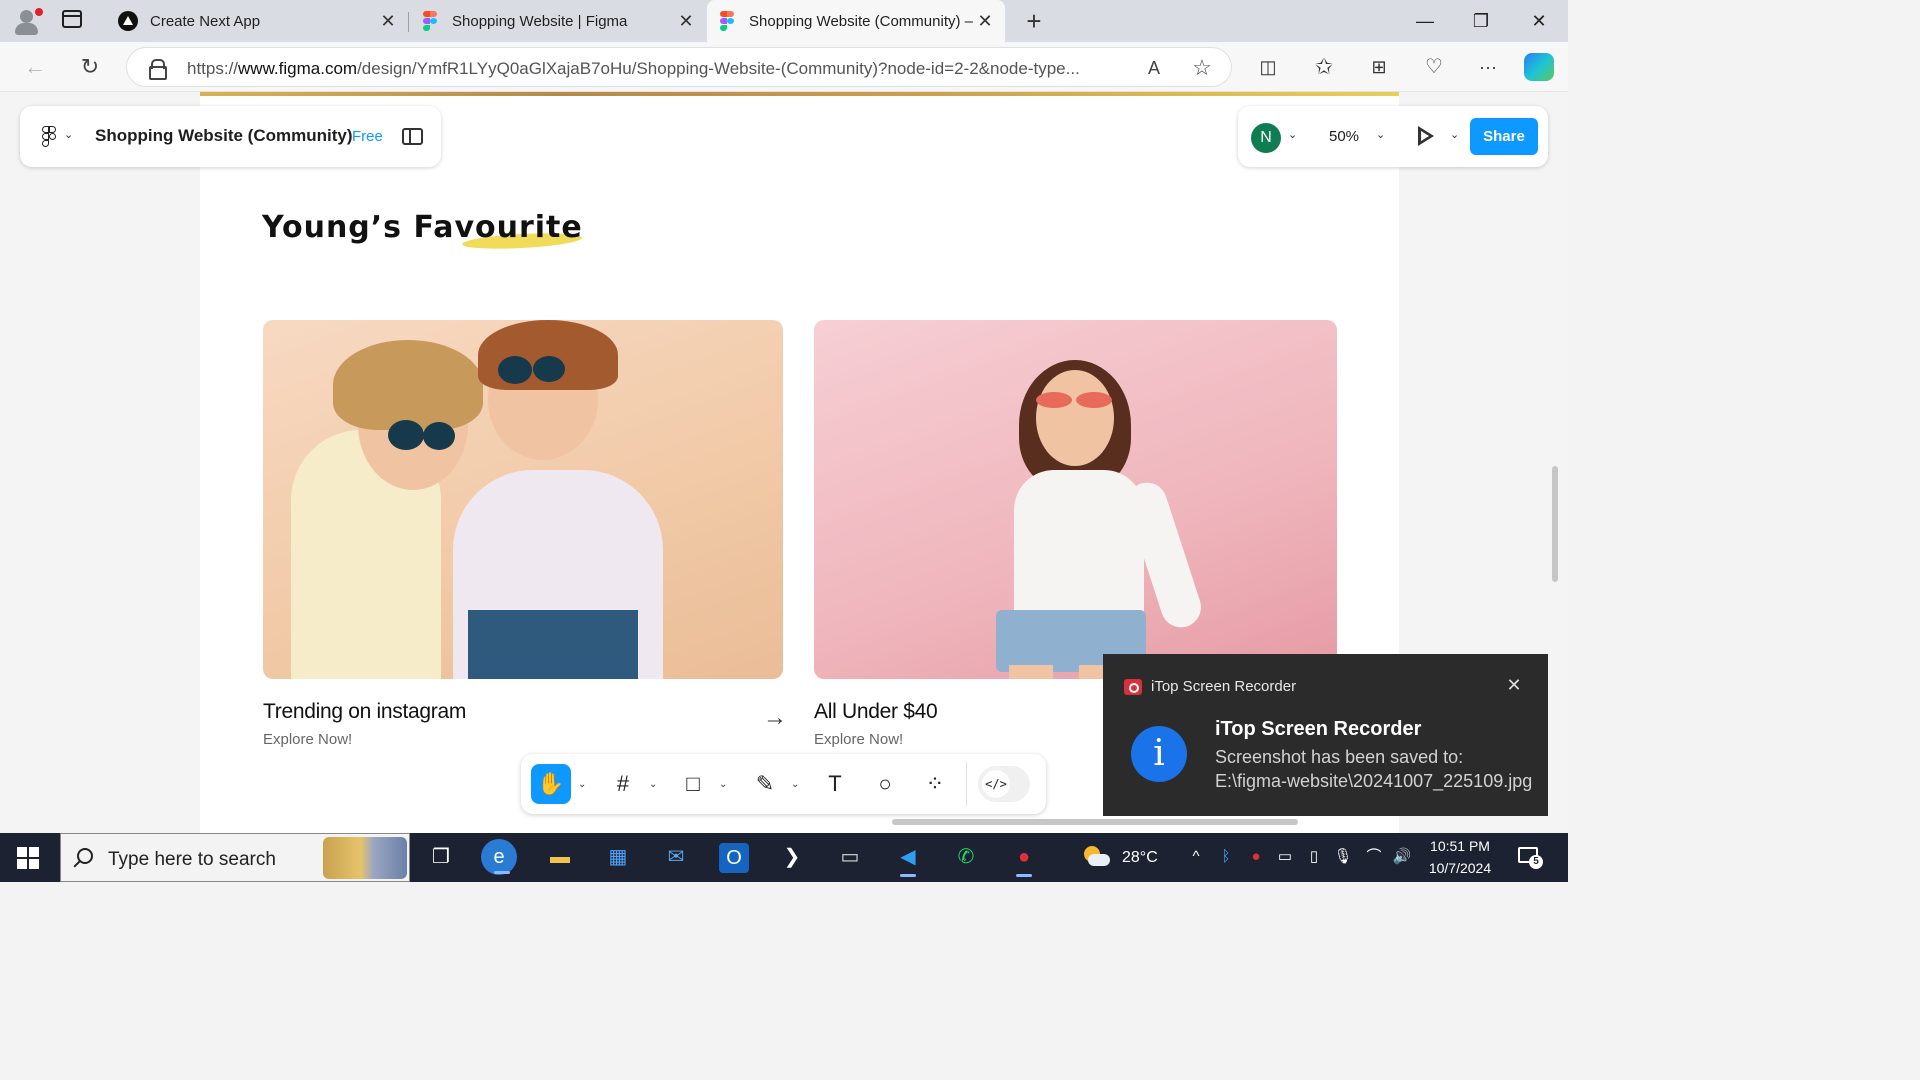 Image resolution: width=1920 pixels, height=1080 pixels. I want to click on search-placeholder: Type here to search, so click(192, 859).